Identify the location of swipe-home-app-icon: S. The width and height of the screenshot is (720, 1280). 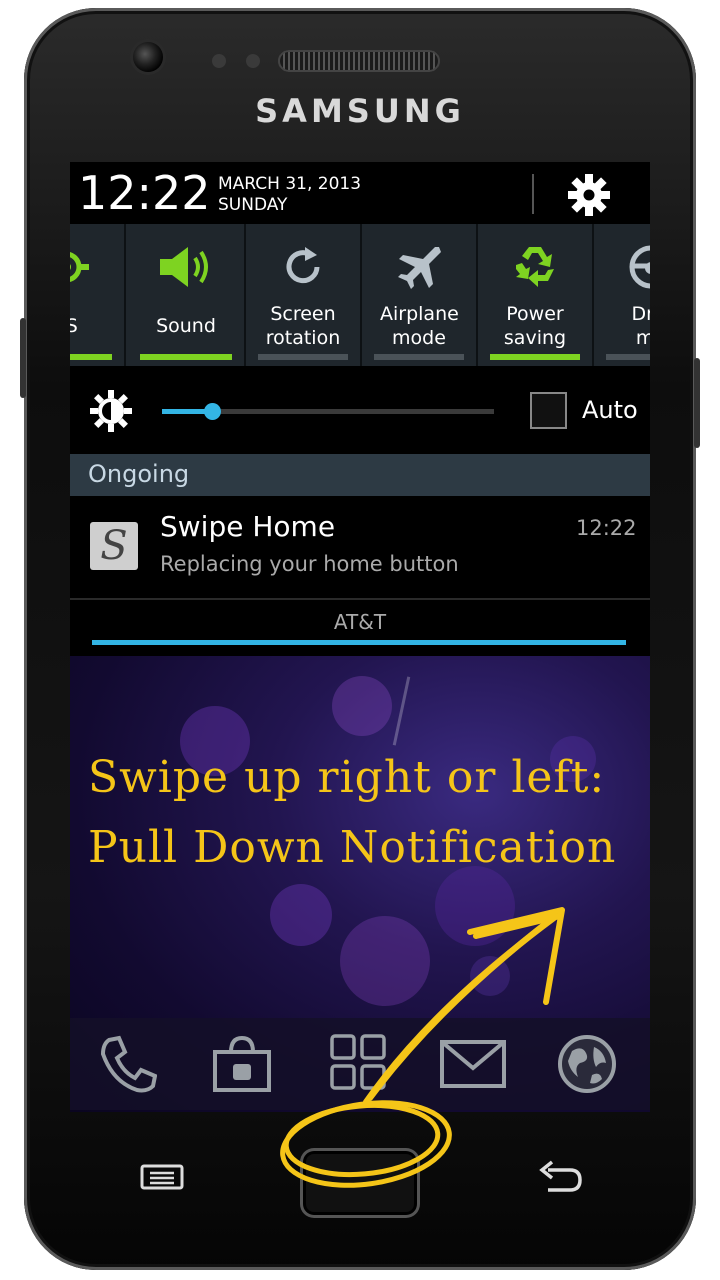
(114, 546).